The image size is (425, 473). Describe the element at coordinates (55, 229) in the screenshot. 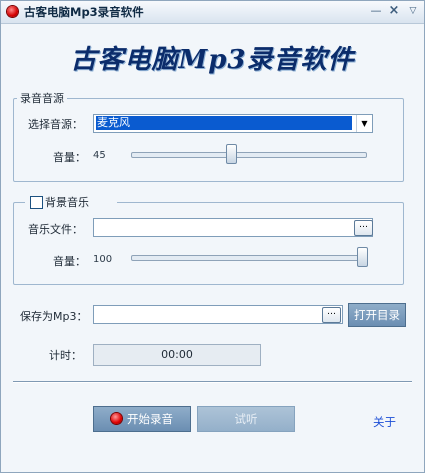

I see `music-file-label: 音乐文件：` at that location.